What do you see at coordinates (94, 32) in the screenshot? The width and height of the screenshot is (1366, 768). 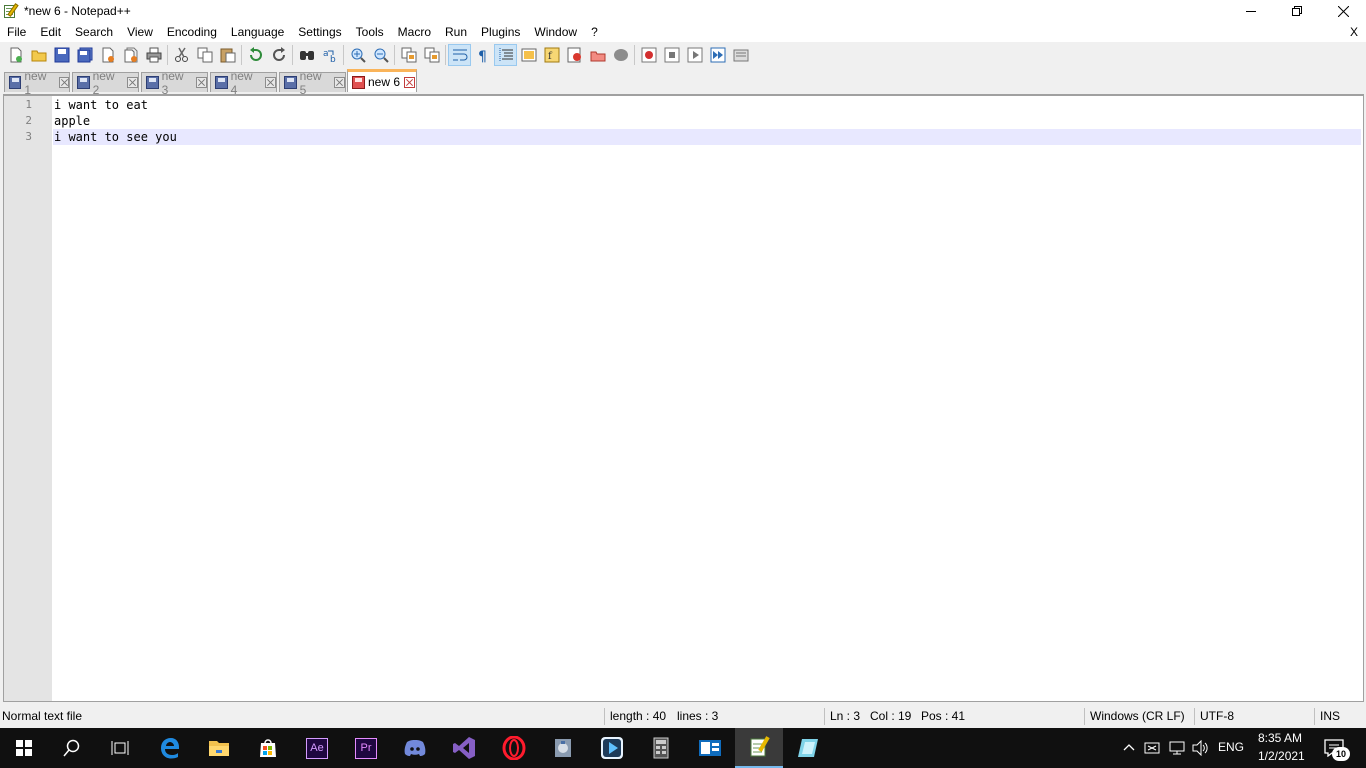 I see `menu-search: Search` at bounding box center [94, 32].